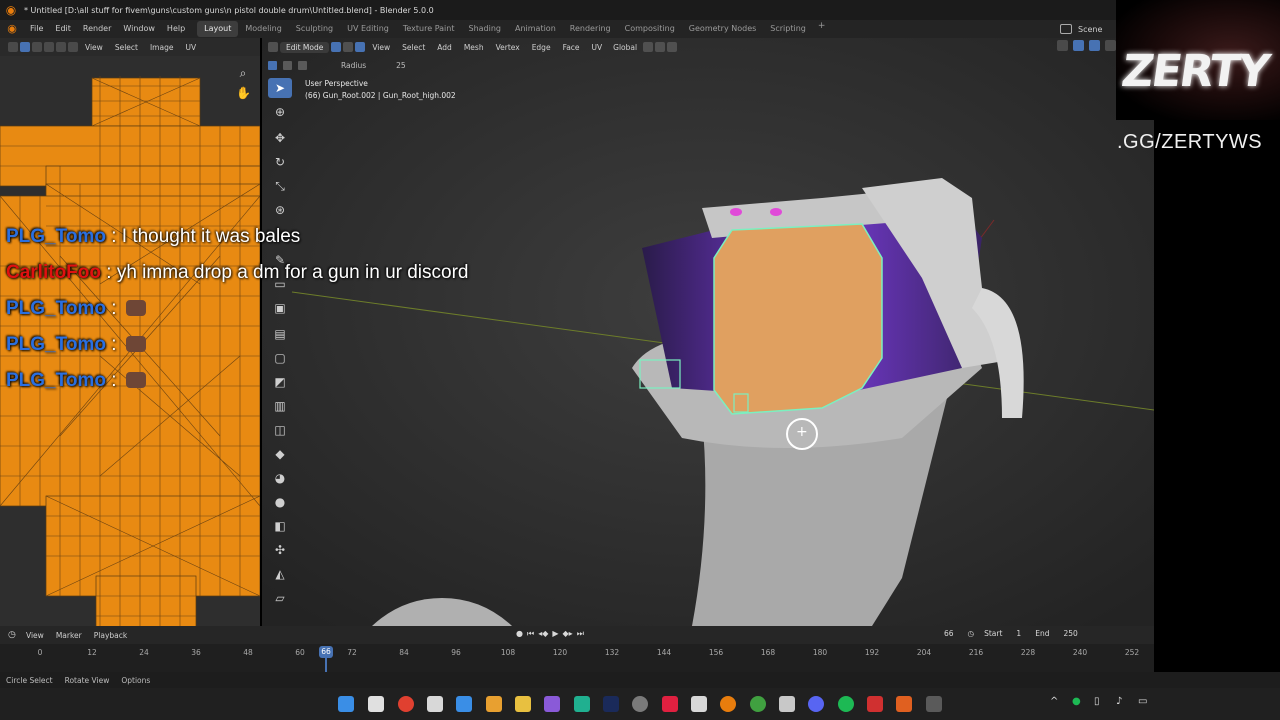 This screenshot has height=720, width=1280. I want to click on shrink-tool-icon: ✣, so click(280, 550).